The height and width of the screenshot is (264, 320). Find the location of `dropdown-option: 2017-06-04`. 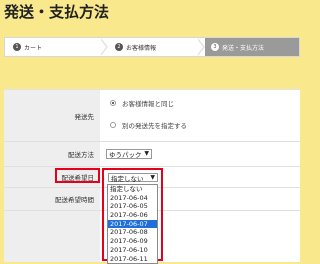

dropdown-option: 2017-06-04 is located at coordinates (132, 198).